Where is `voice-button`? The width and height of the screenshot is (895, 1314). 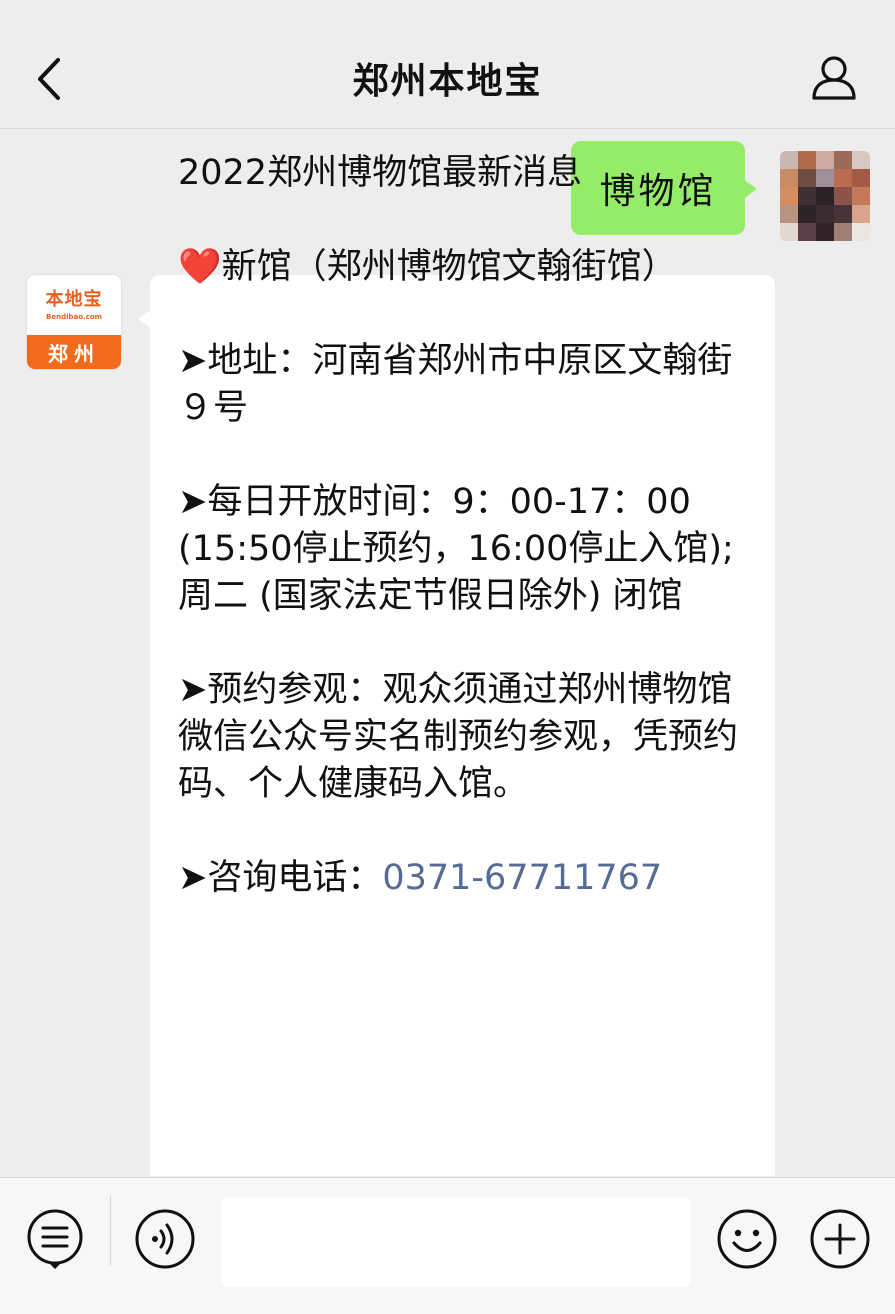
voice-button is located at coordinates (165, 1239).